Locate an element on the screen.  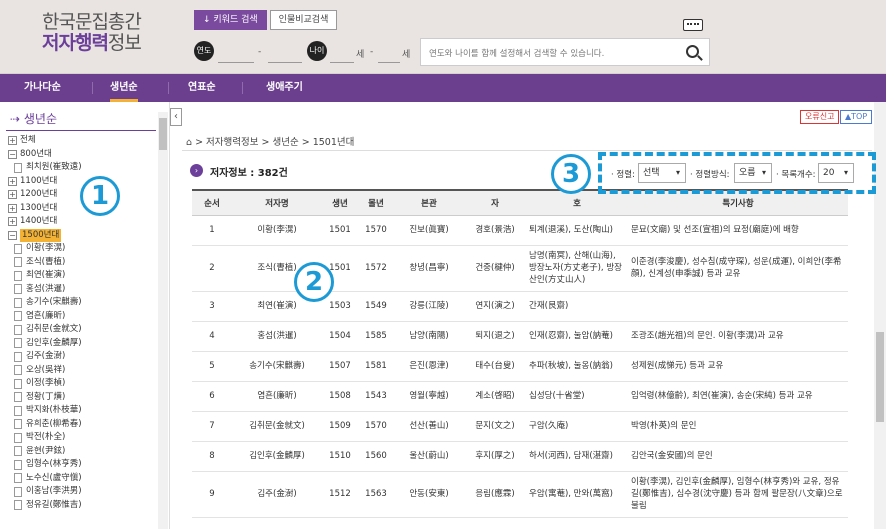
nav-by-birth: 생년순 is located at coordinates (124, 88).